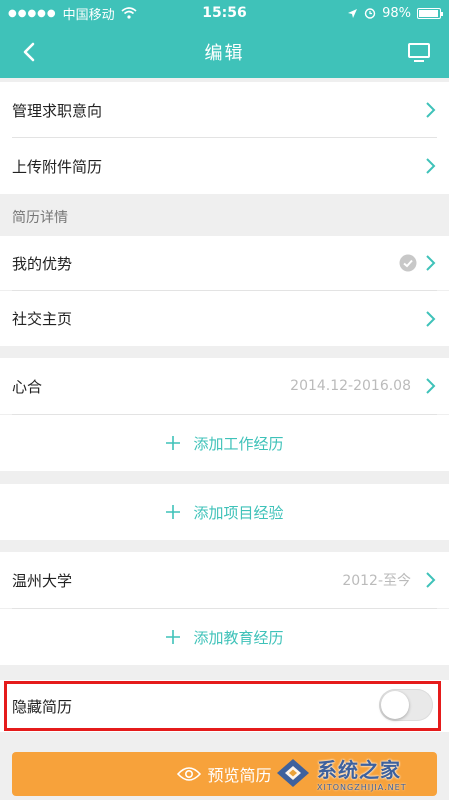 The height and width of the screenshot is (800, 449). Describe the element at coordinates (430, 13) in the screenshot. I see `battery-icon` at that location.